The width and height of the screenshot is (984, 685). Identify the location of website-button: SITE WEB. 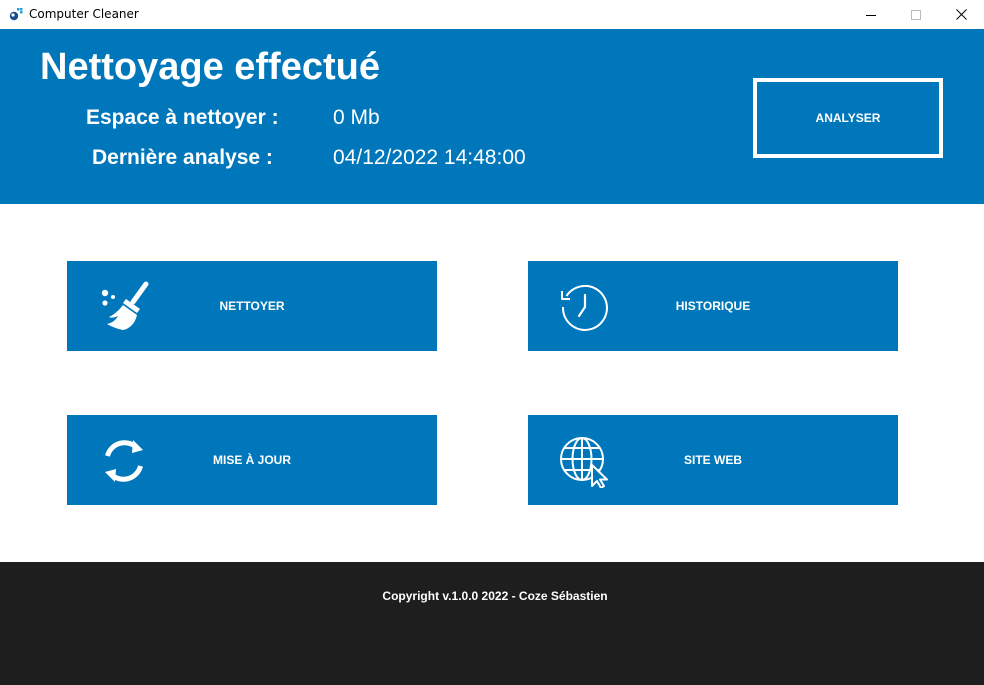
(713, 460).